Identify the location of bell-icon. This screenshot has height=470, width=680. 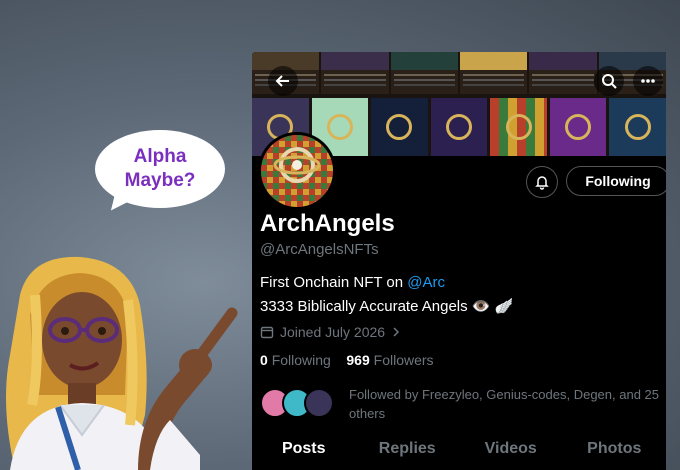
(542, 183).